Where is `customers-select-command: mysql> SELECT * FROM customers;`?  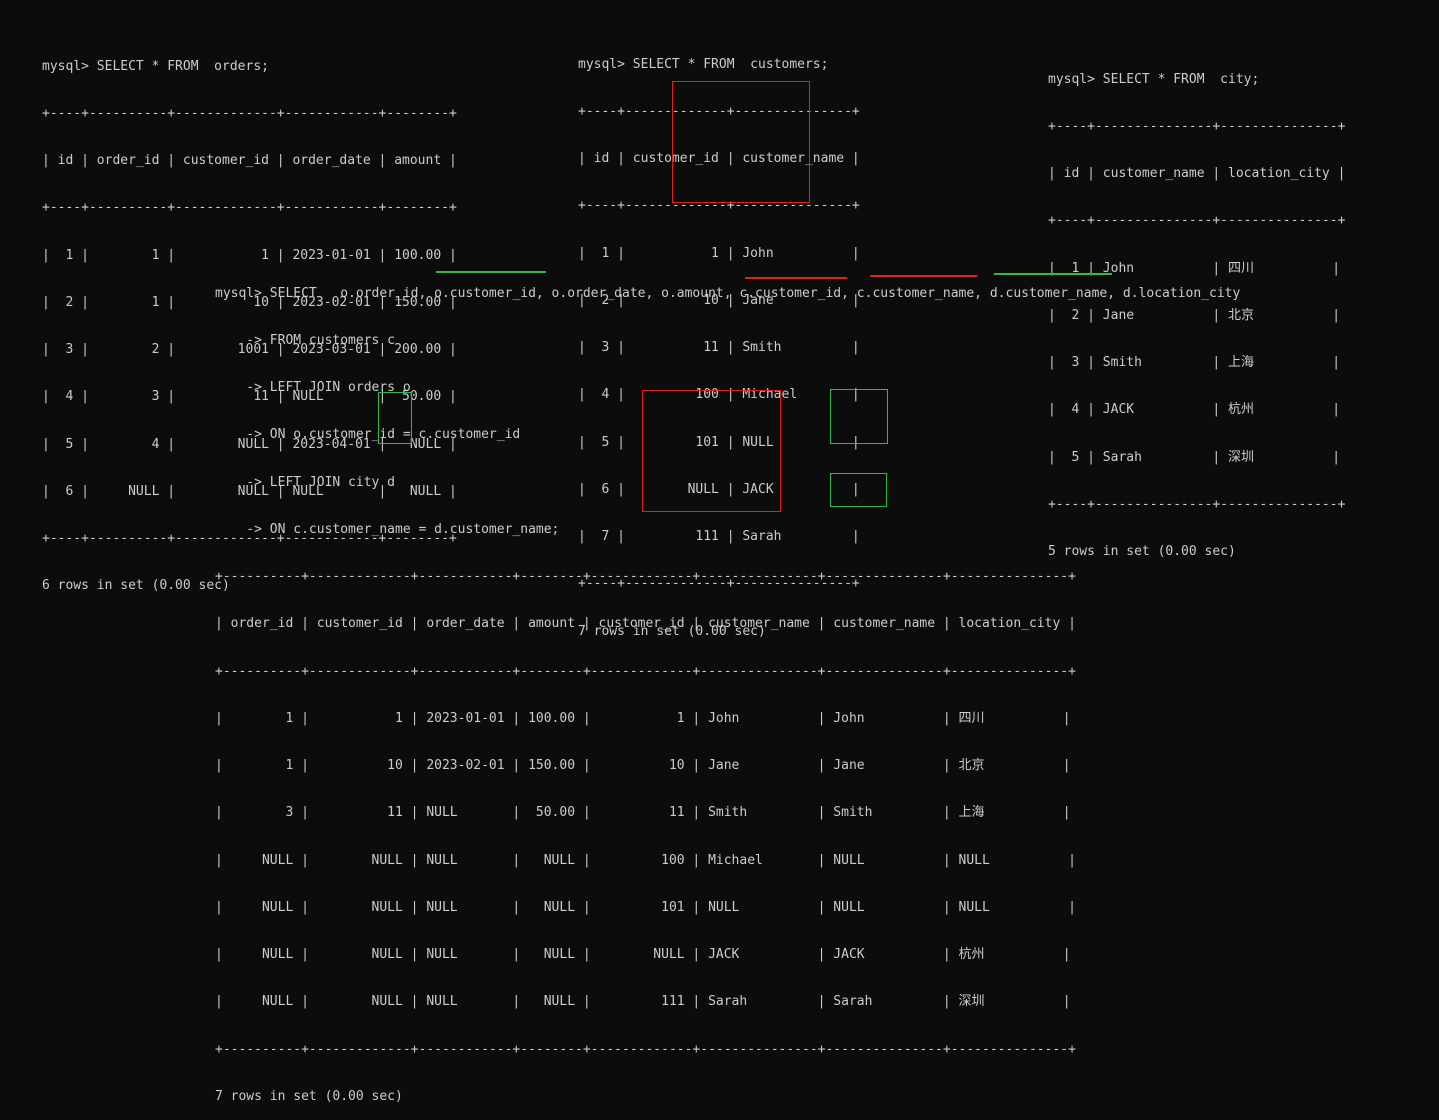
customers-select-command: mysql> SELECT * FROM customers; is located at coordinates (703, 64).